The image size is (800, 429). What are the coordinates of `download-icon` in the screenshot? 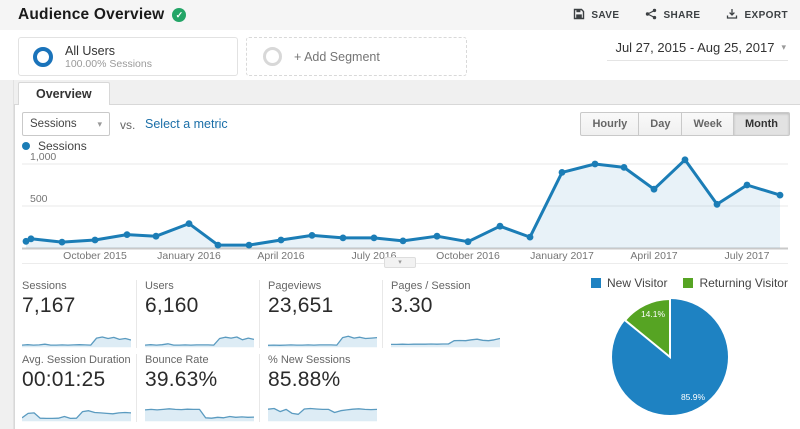 It's located at (732, 15).